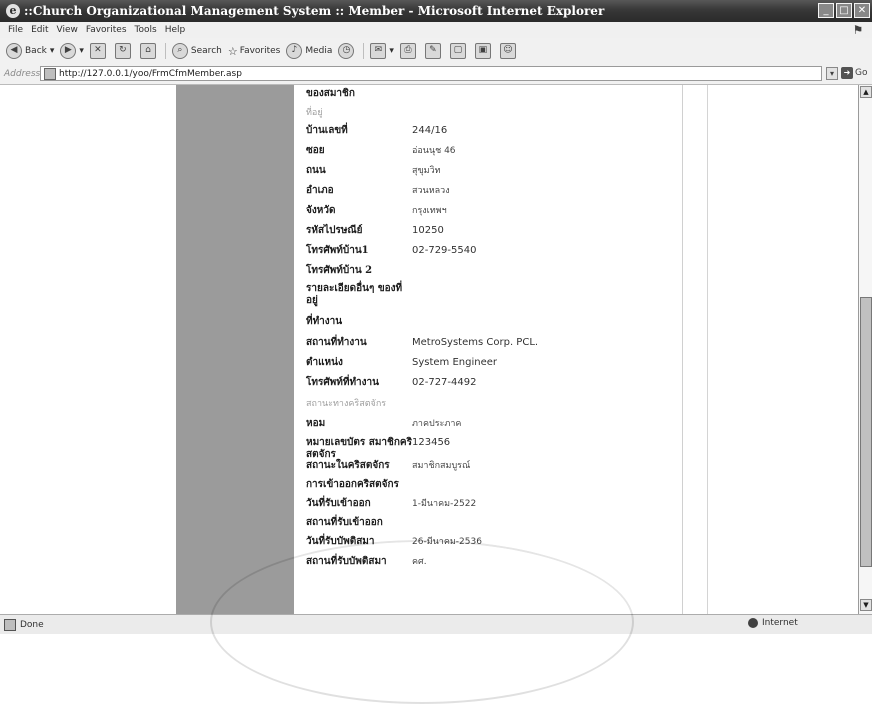  Describe the element at coordinates (346, 404) in the screenshot. I see `field-label: สถานะทางคริสตจักร` at that location.